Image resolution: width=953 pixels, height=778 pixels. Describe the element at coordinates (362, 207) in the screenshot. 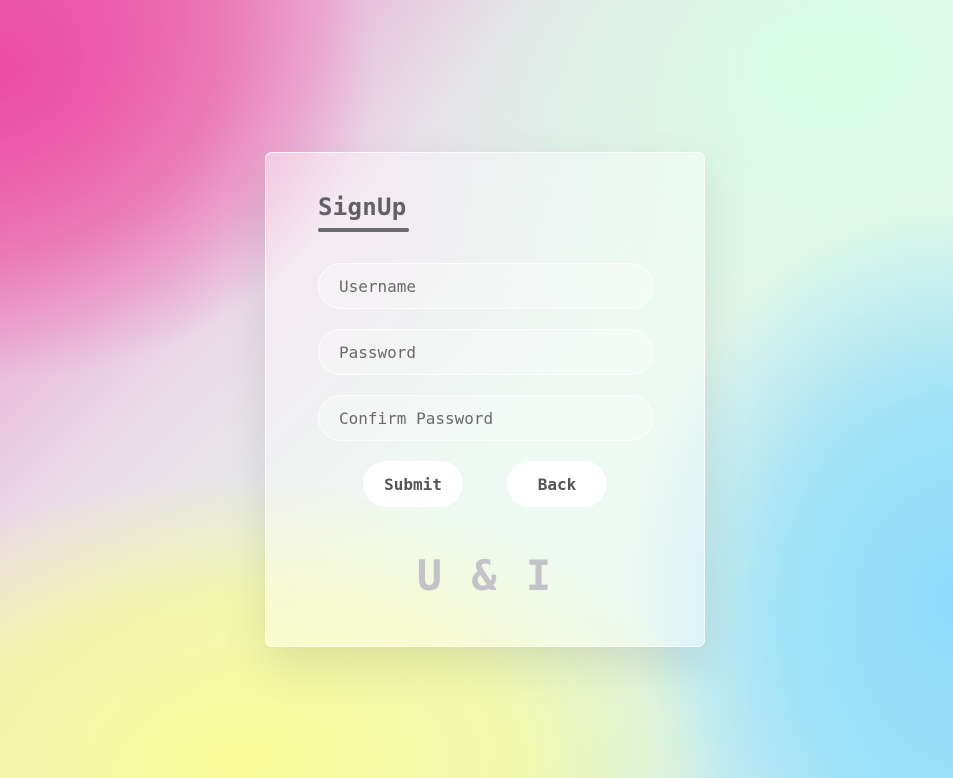

I see `page-title: SignUp` at that location.